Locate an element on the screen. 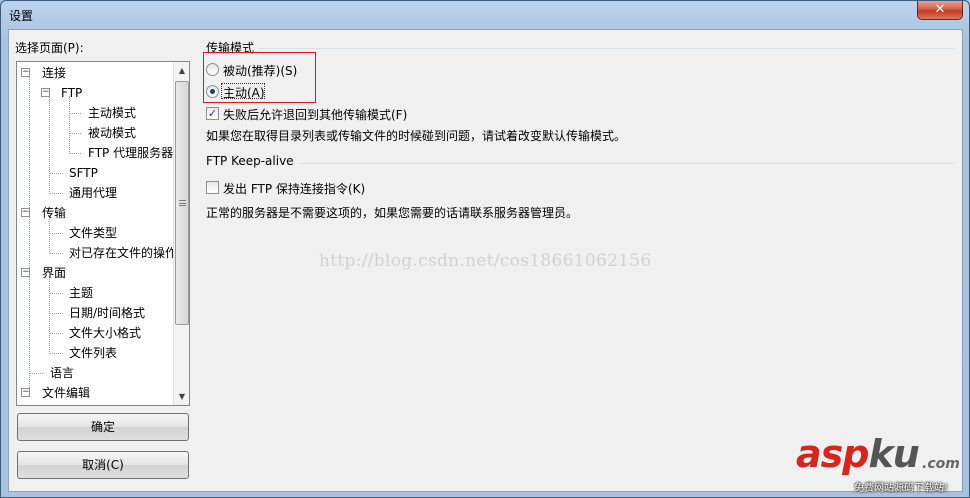 This screenshot has width=970, height=498. logo-tagline: 免费网站源码下载站! is located at coordinates (901, 488).